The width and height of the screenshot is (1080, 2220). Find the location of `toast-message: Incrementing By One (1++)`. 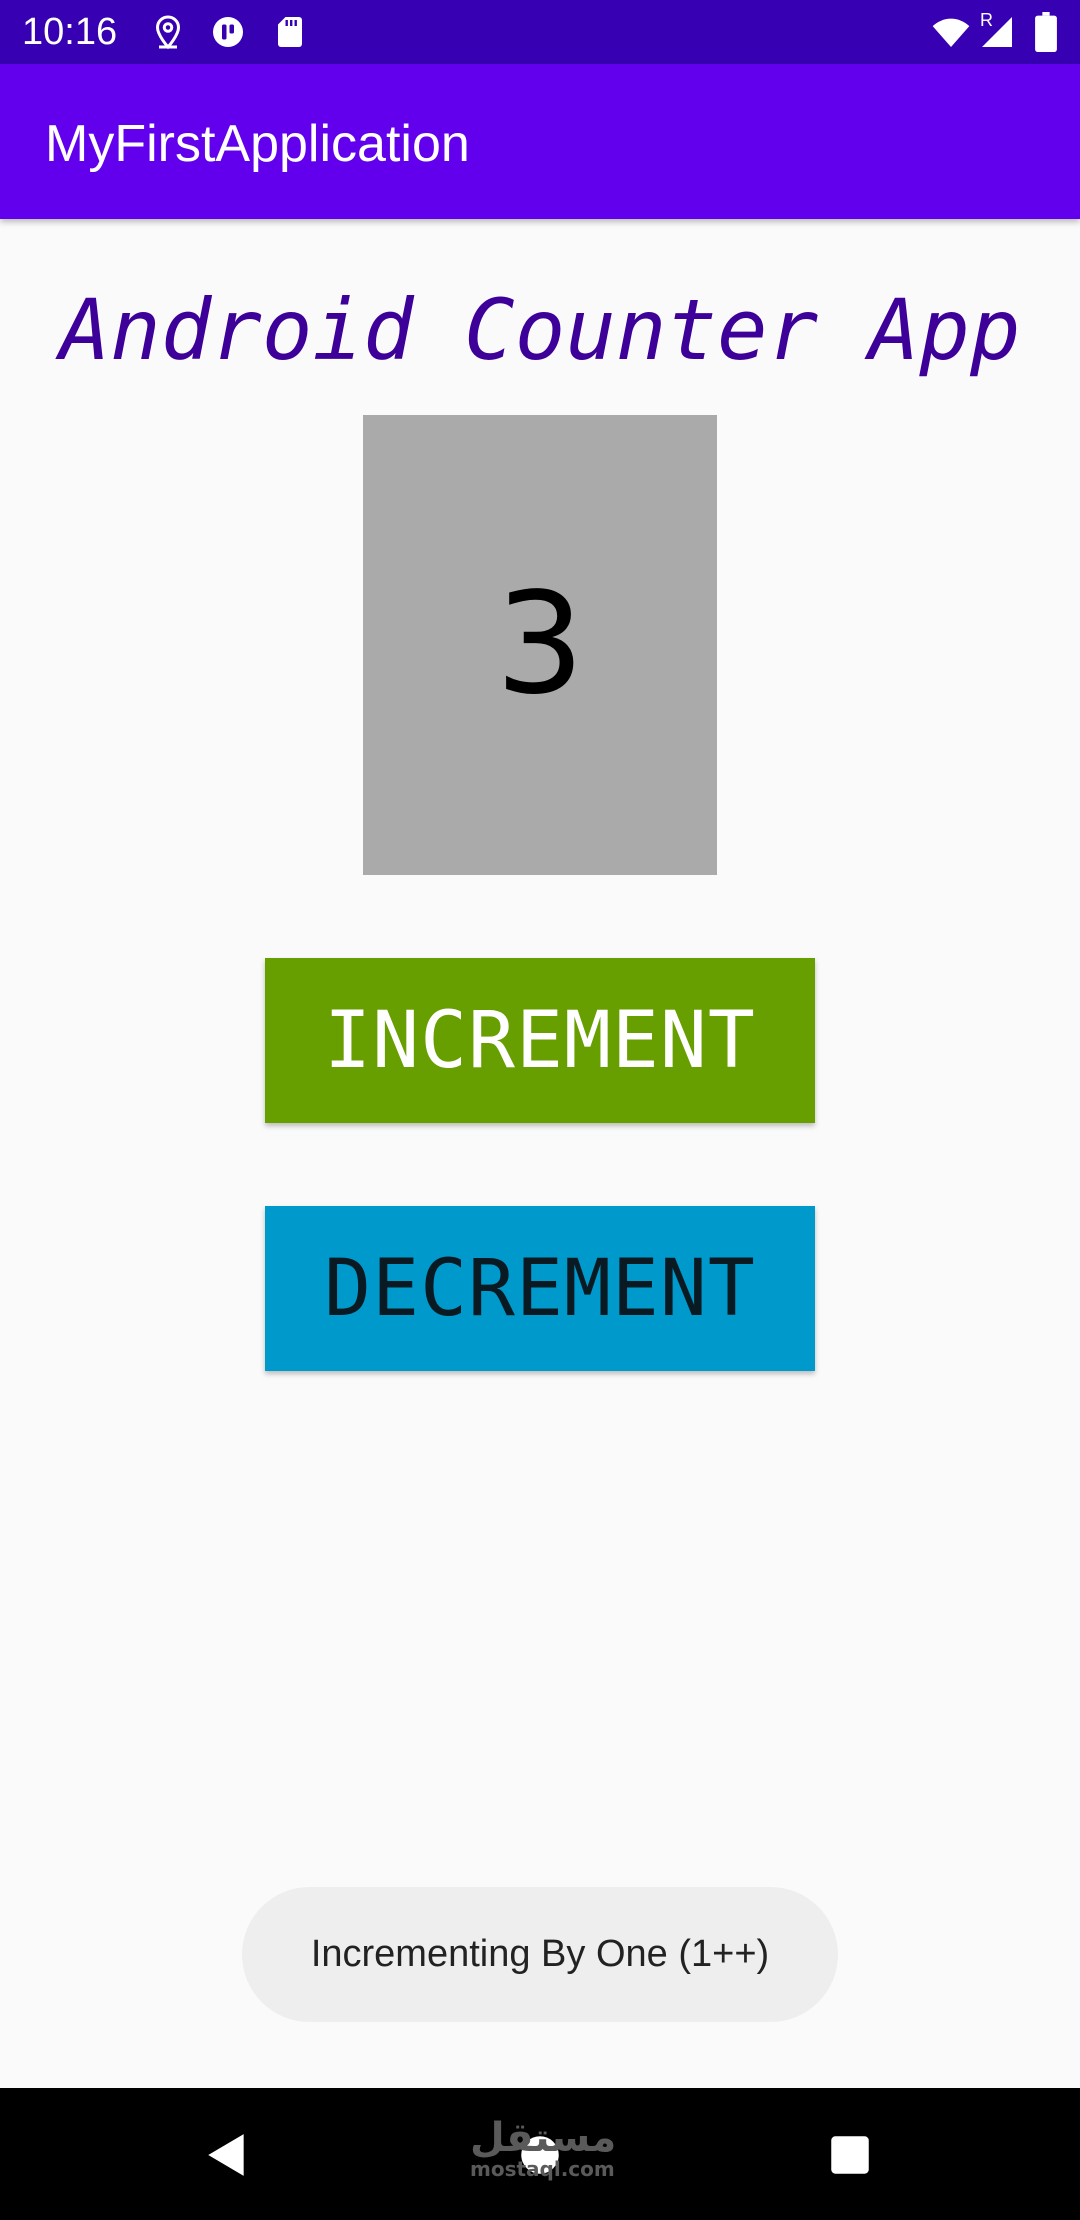

toast-message: Incrementing By One (1++) is located at coordinates (540, 1954).